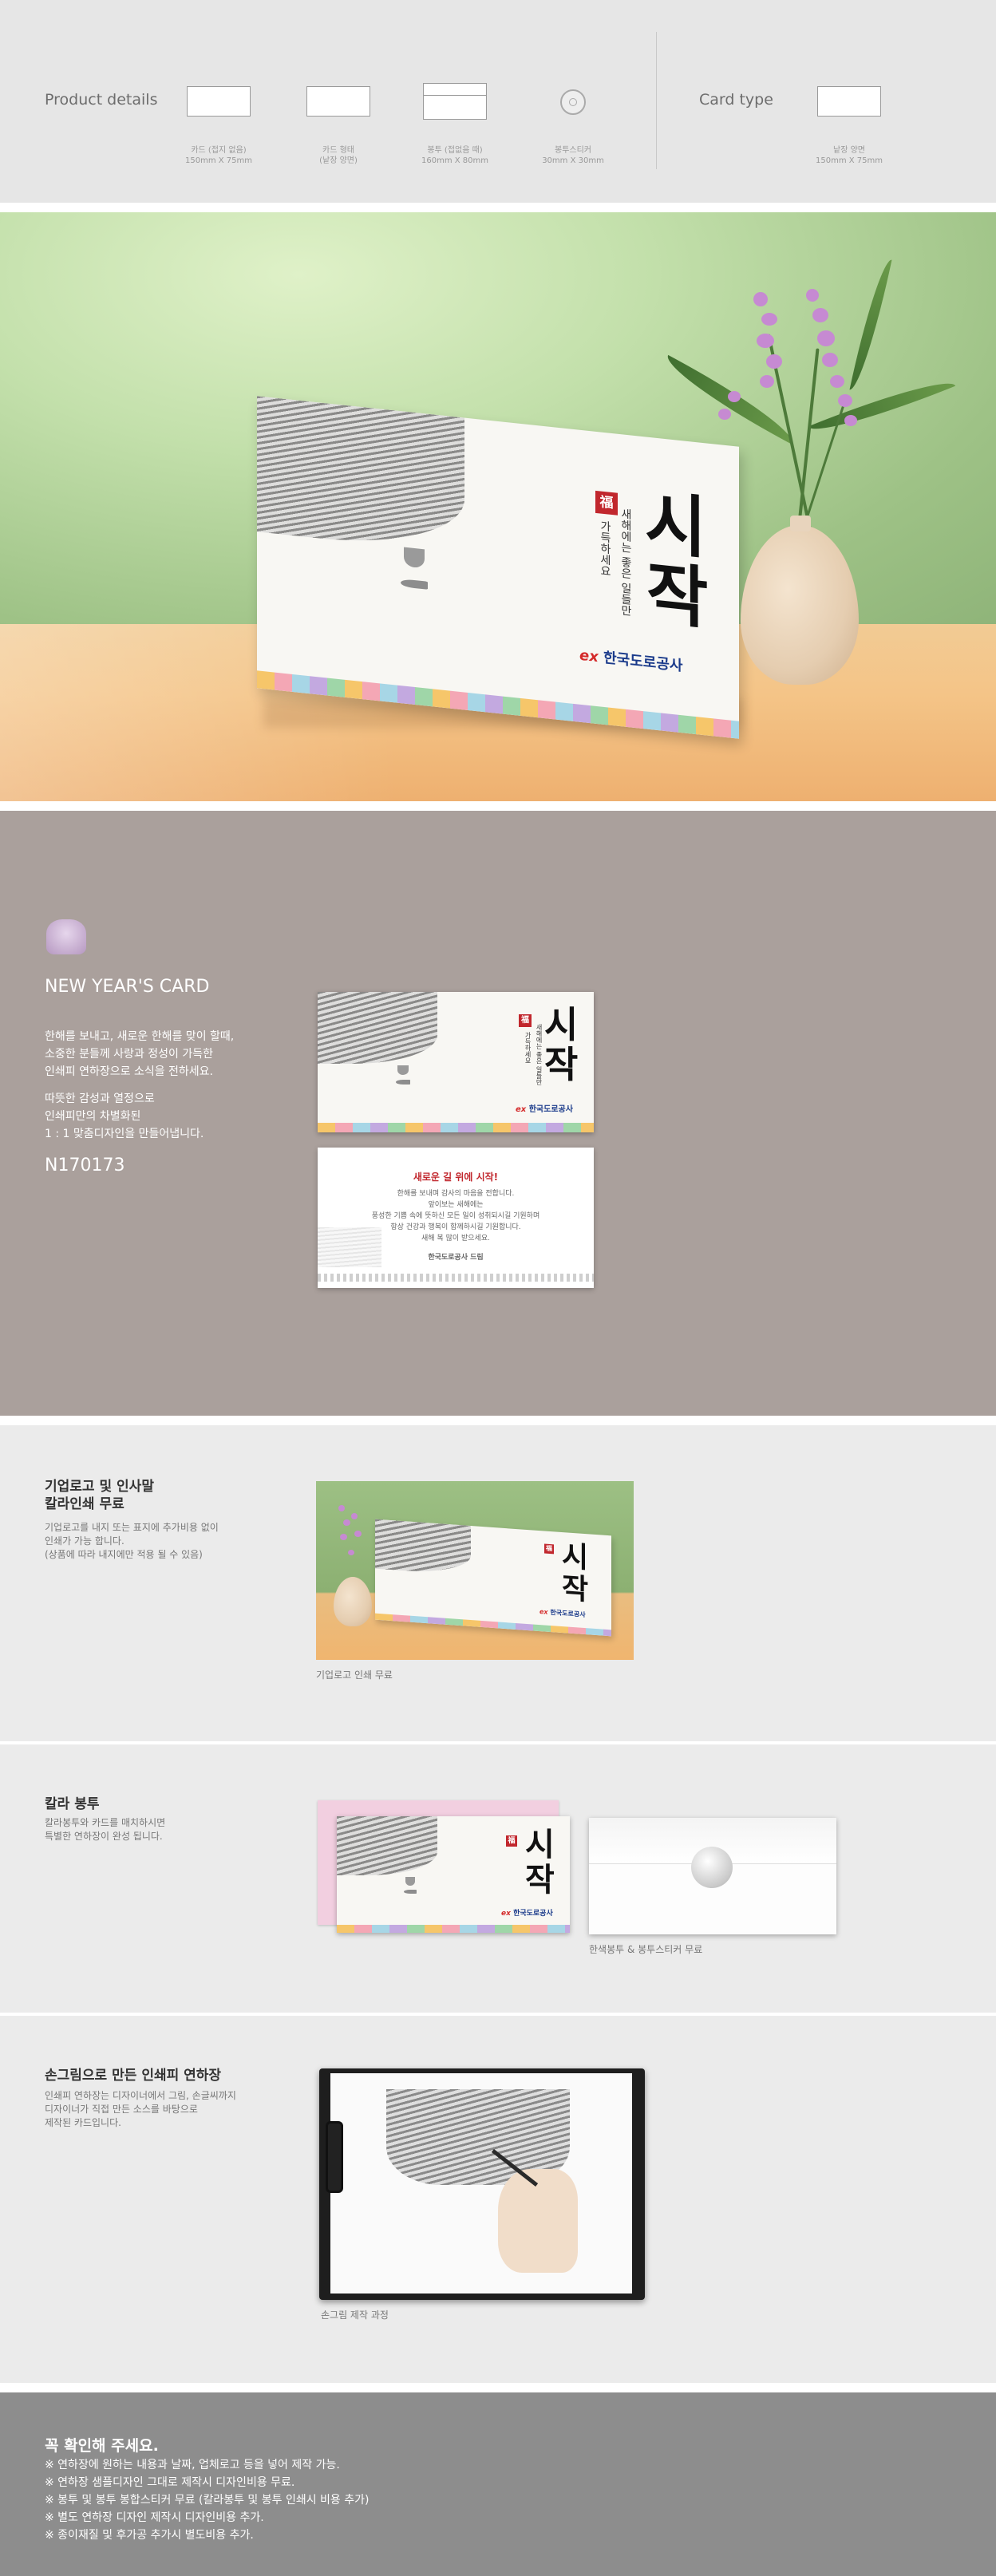  What do you see at coordinates (456, 1194) in the screenshot?
I see `inside-line: 한해를 보내며 감사의 마음을 전합니다.` at bounding box center [456, 1194].